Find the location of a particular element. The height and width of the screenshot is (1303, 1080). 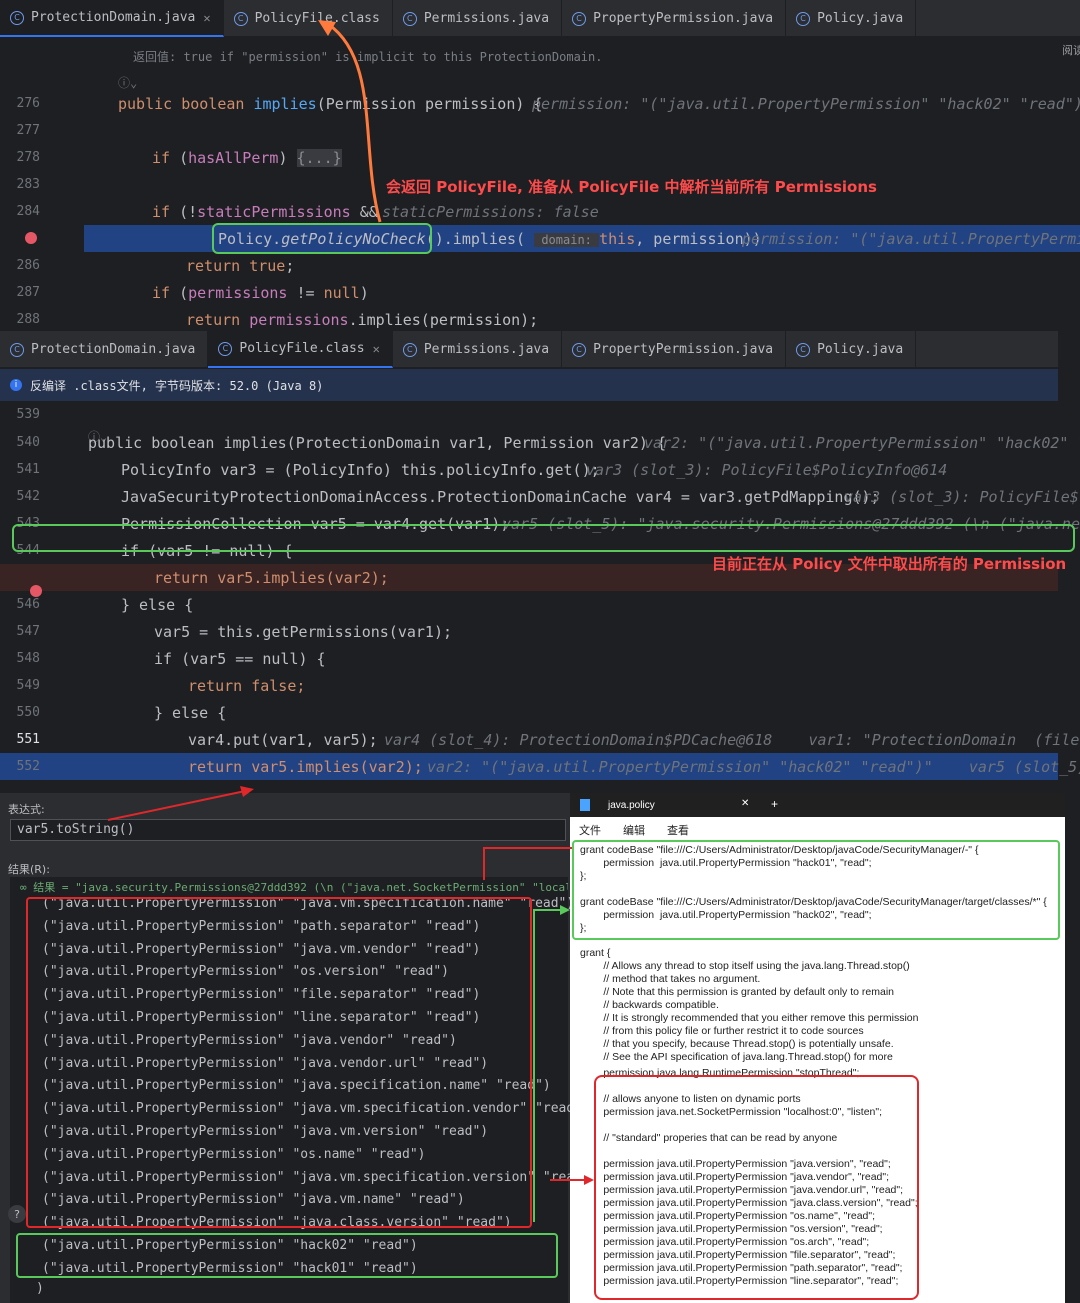

line-number: 541 is located at coordinates (28, 469).